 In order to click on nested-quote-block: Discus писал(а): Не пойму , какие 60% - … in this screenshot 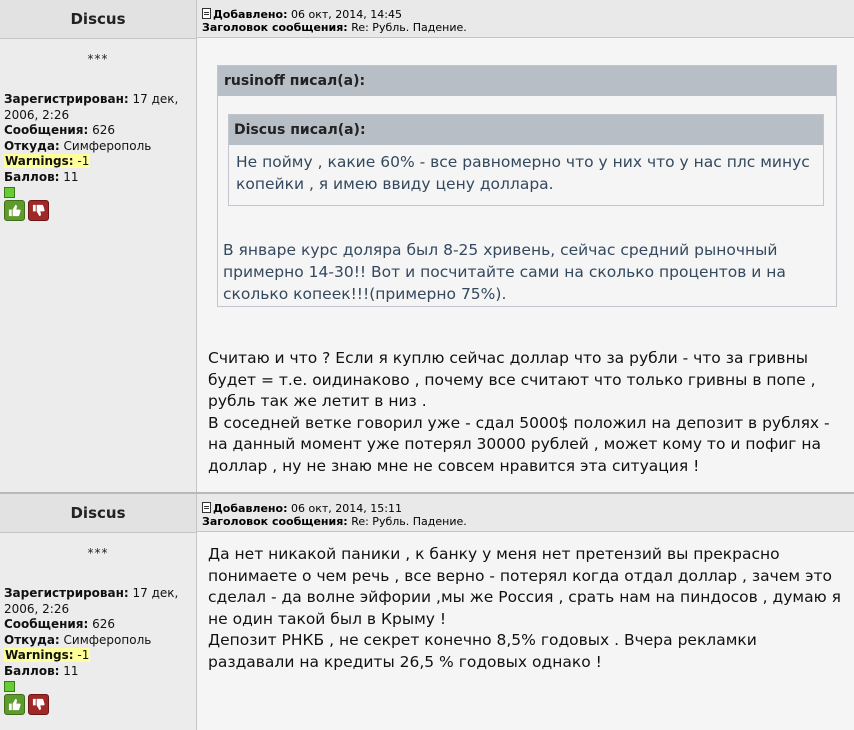, I will do `click(526, 160)`.